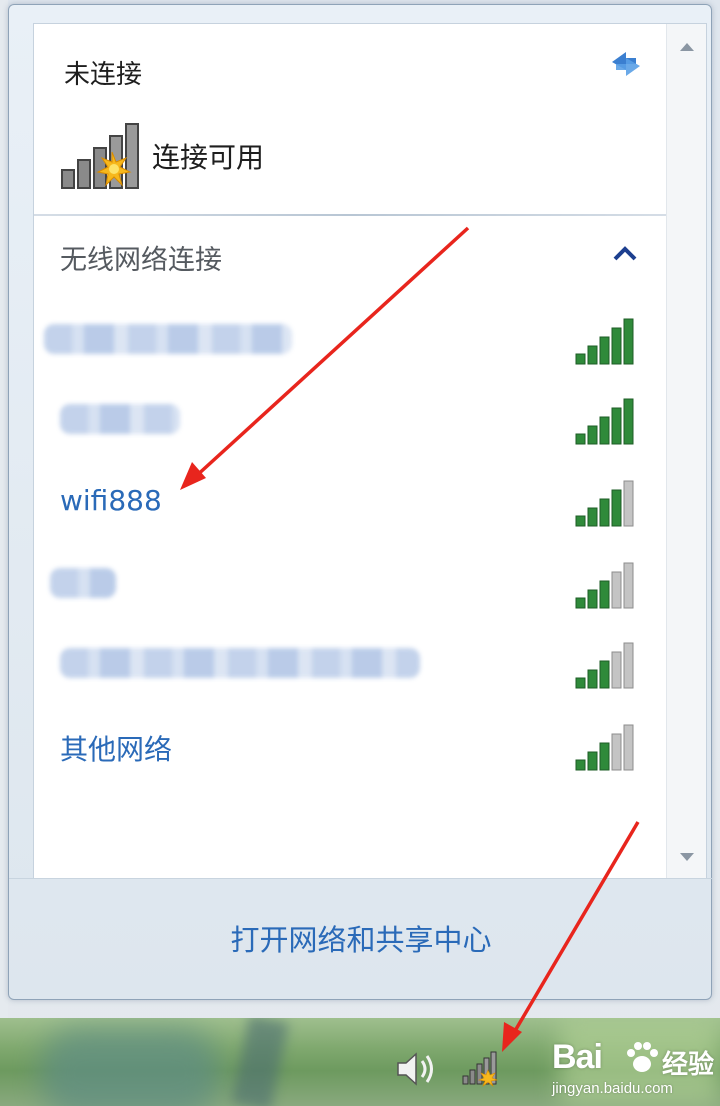 The width and height of the screenshot is (720, 1106). What do you see at coordinates (612, 1088) in the screenshot?
I see `watermark-url: jingyan.baidu.com` at bounding box center [612, 1088].